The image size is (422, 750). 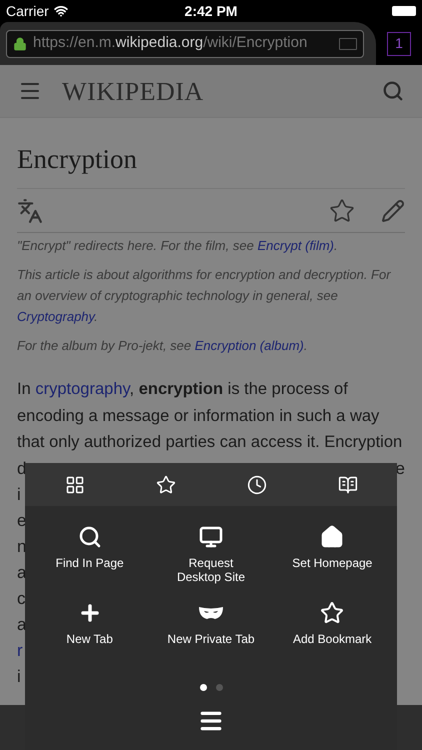 I want to click on tab-count-button: 1, so click(x=399, y=44).